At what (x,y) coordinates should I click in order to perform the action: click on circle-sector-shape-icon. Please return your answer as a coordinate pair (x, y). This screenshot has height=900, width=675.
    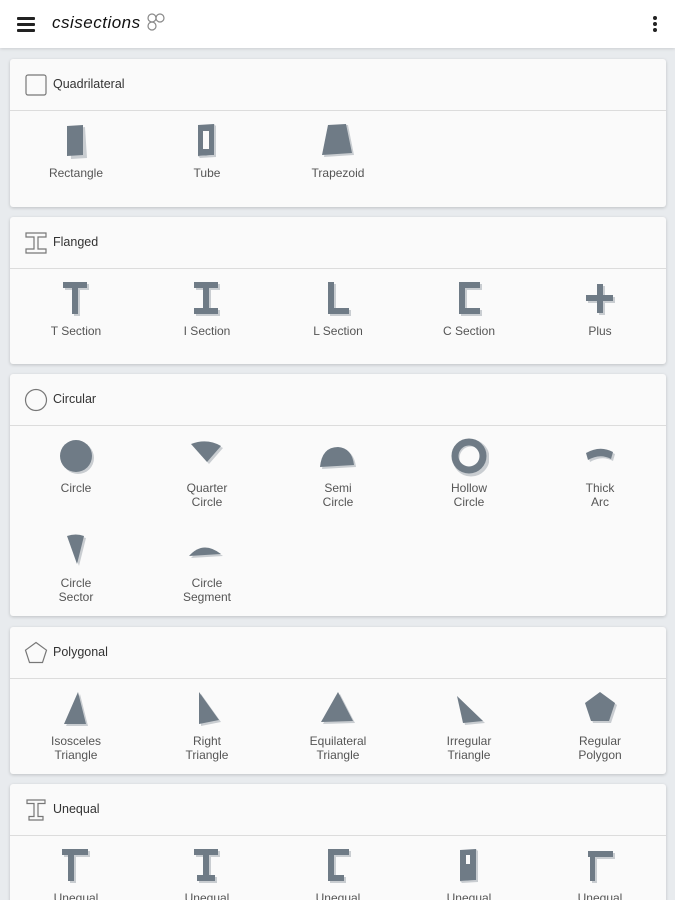
    Looking at the image, I should click on (76, 550).